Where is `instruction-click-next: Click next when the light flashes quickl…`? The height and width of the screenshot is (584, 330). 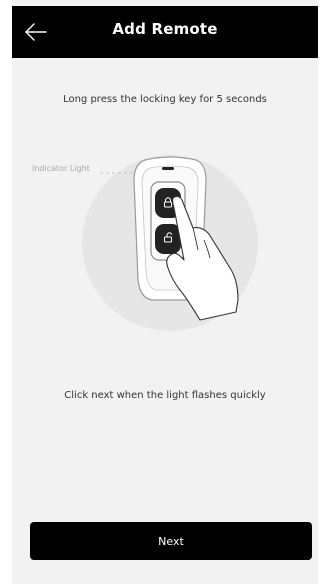
instruction-click-next: Click next when the light flashes quickl… is located at coordinates (165, 395).